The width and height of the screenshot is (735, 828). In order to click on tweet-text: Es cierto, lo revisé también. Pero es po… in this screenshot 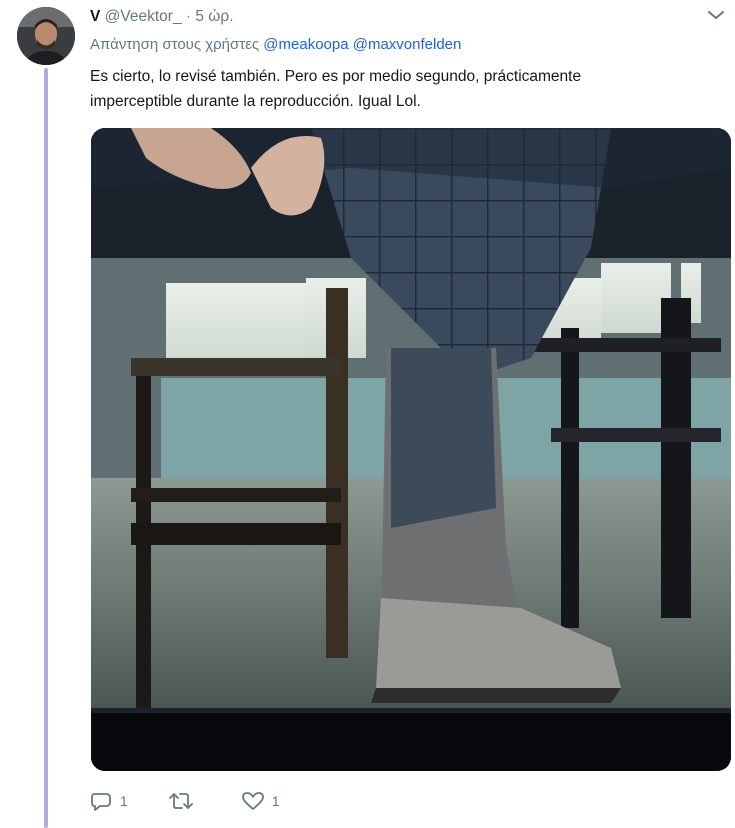, I will do `click(400, 89)`.